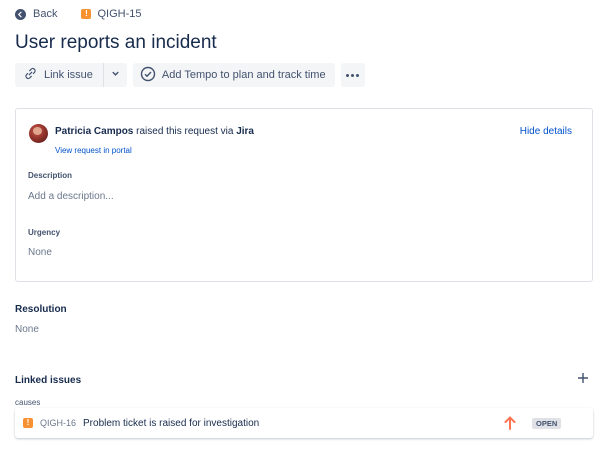 The width and height of the screenshot is (602, 470). Describe the element at coordinates (547, 423) in the screenshot. I see `status-badge: OPEN` at that location.